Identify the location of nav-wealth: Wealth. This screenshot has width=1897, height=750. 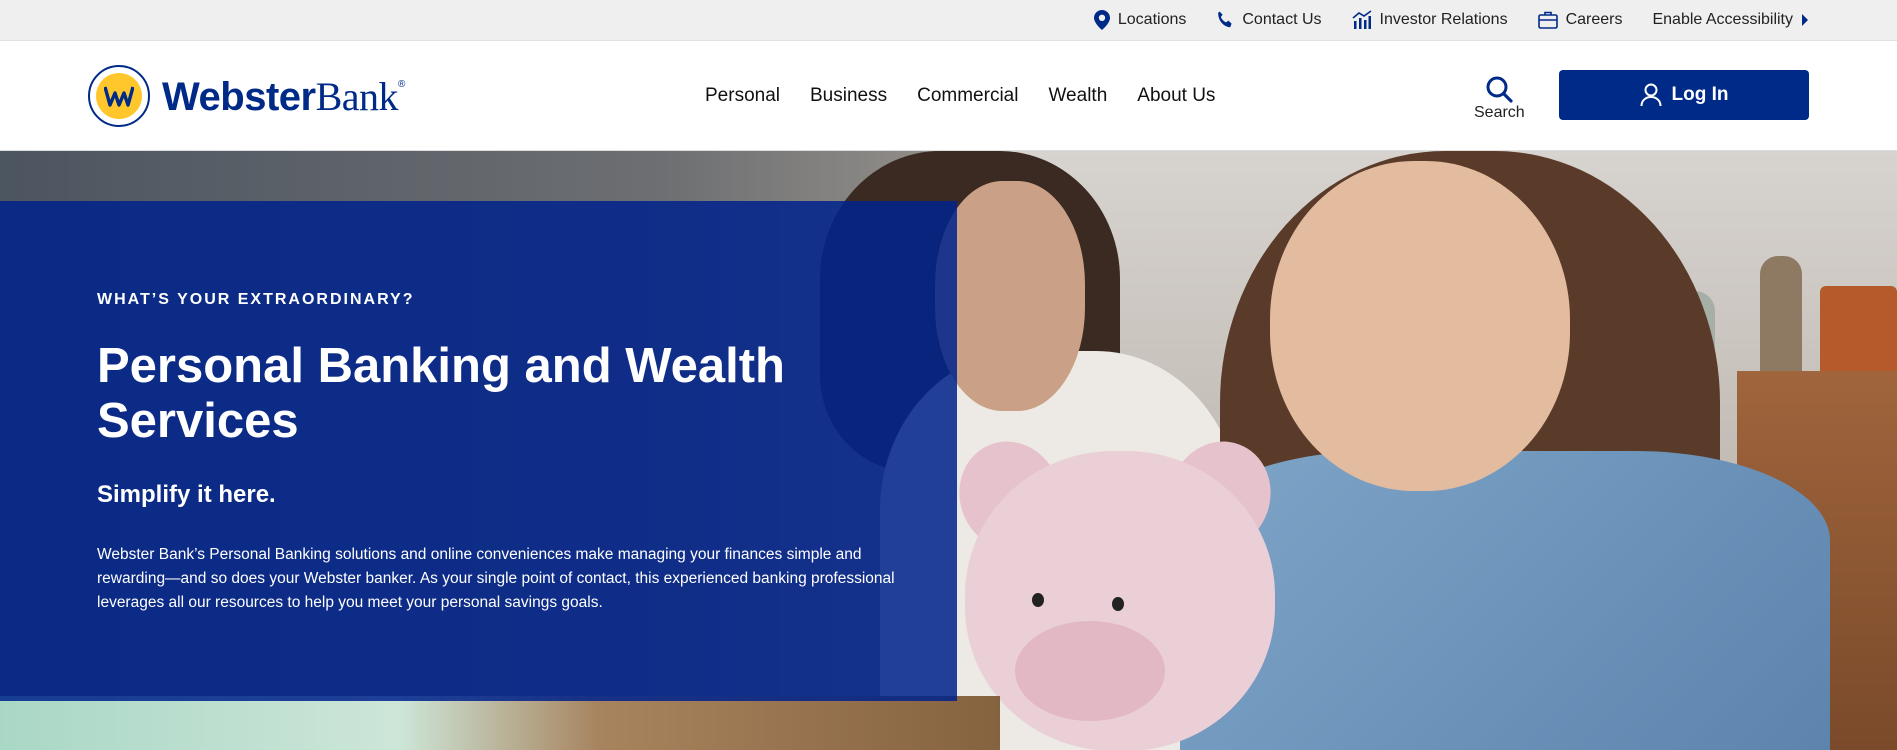
(1077, 96).